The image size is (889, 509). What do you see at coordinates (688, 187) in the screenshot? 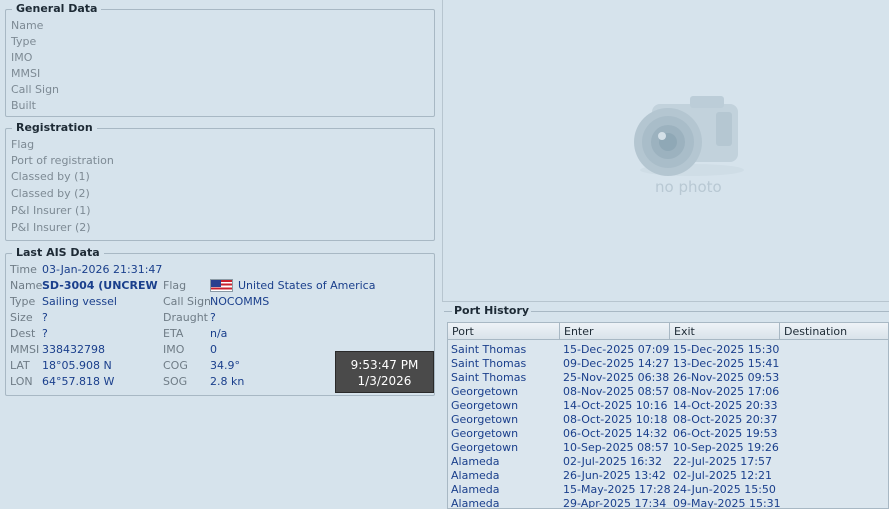
I see `no-photo-text: no photo` at bounding box center [688, 187].